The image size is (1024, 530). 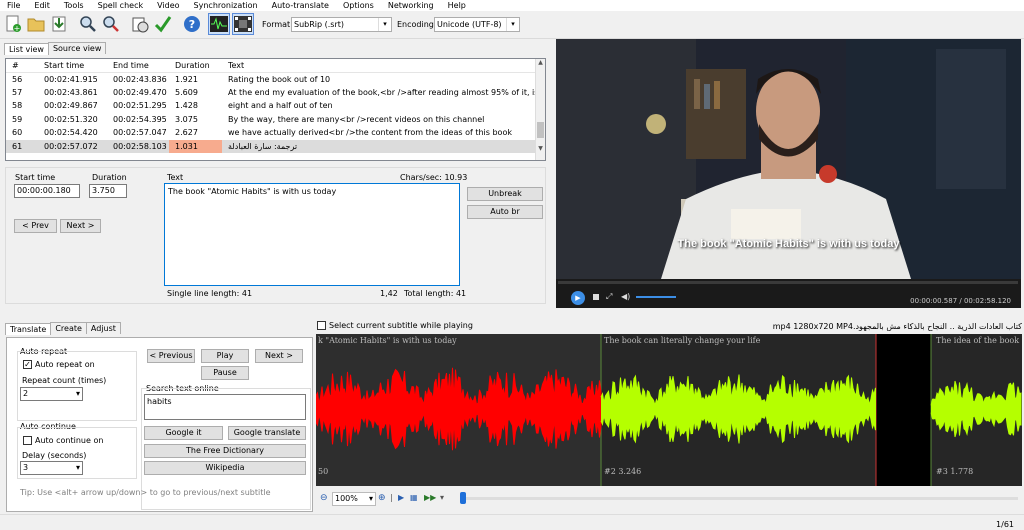 What do you see at coordinates (540, 148) in the screenshot?
I see `scroll-down-icon: ▼` at bounding box center [540, 148].